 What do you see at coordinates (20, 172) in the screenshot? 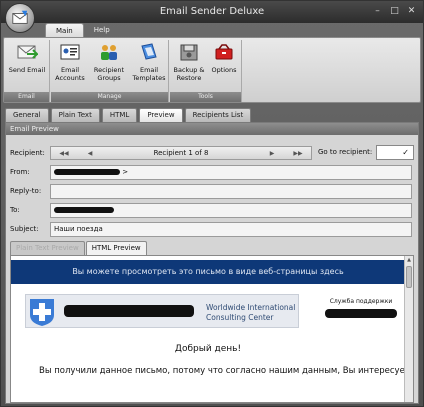
I see `from-label: From:` at bounding box center [20, 172].